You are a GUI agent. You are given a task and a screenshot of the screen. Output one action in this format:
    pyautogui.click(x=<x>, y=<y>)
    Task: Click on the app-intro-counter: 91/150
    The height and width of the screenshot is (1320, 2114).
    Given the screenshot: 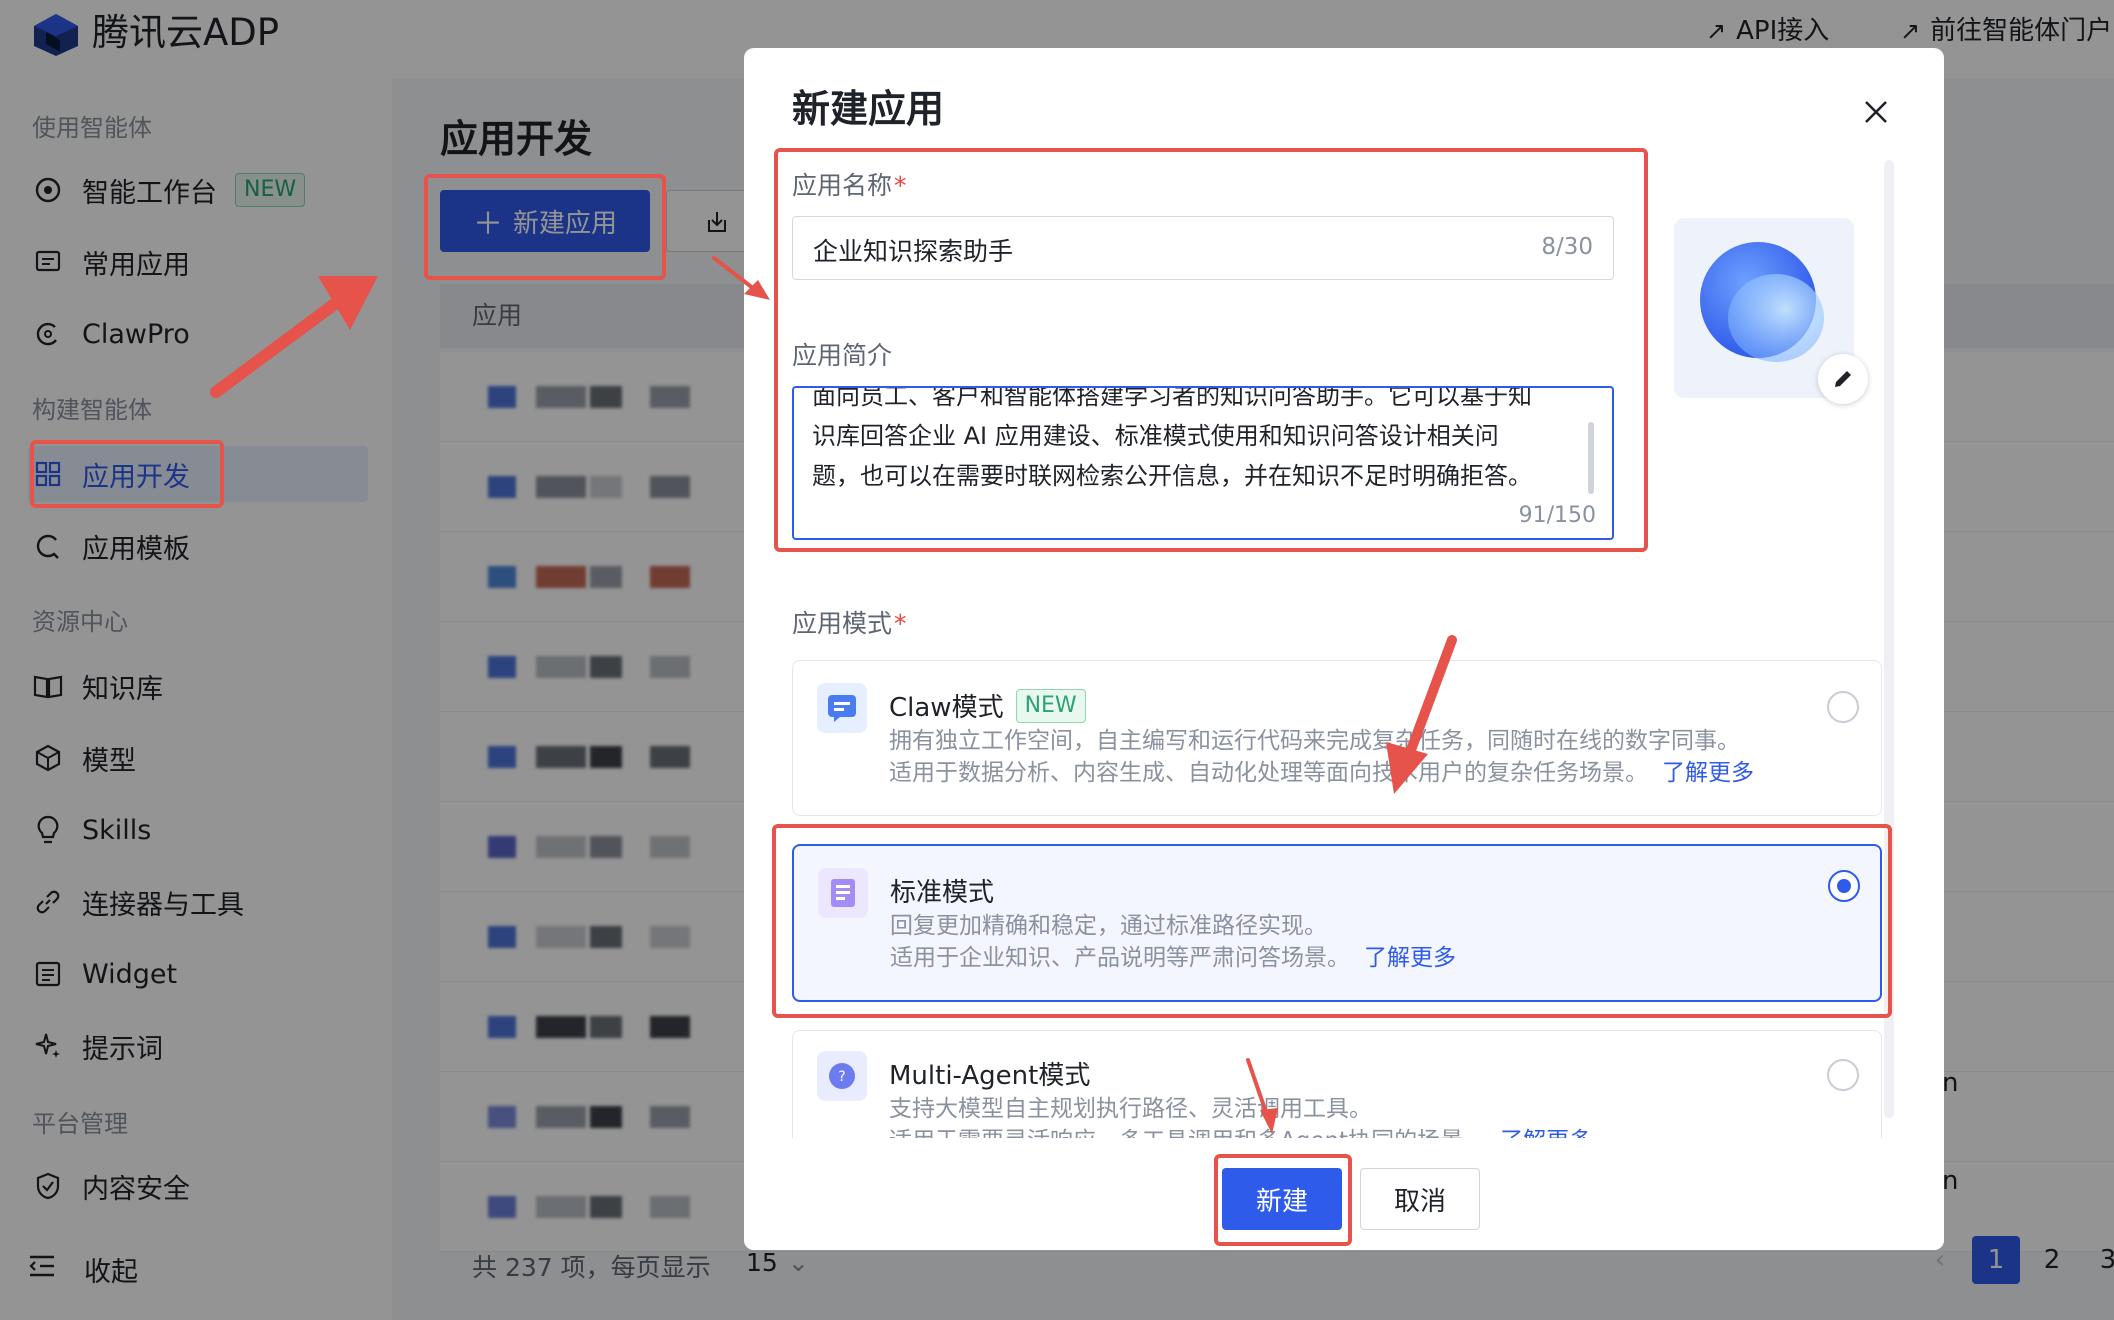 What is the action you would take?
    pyautogui.click(x=1557, y=515)
    